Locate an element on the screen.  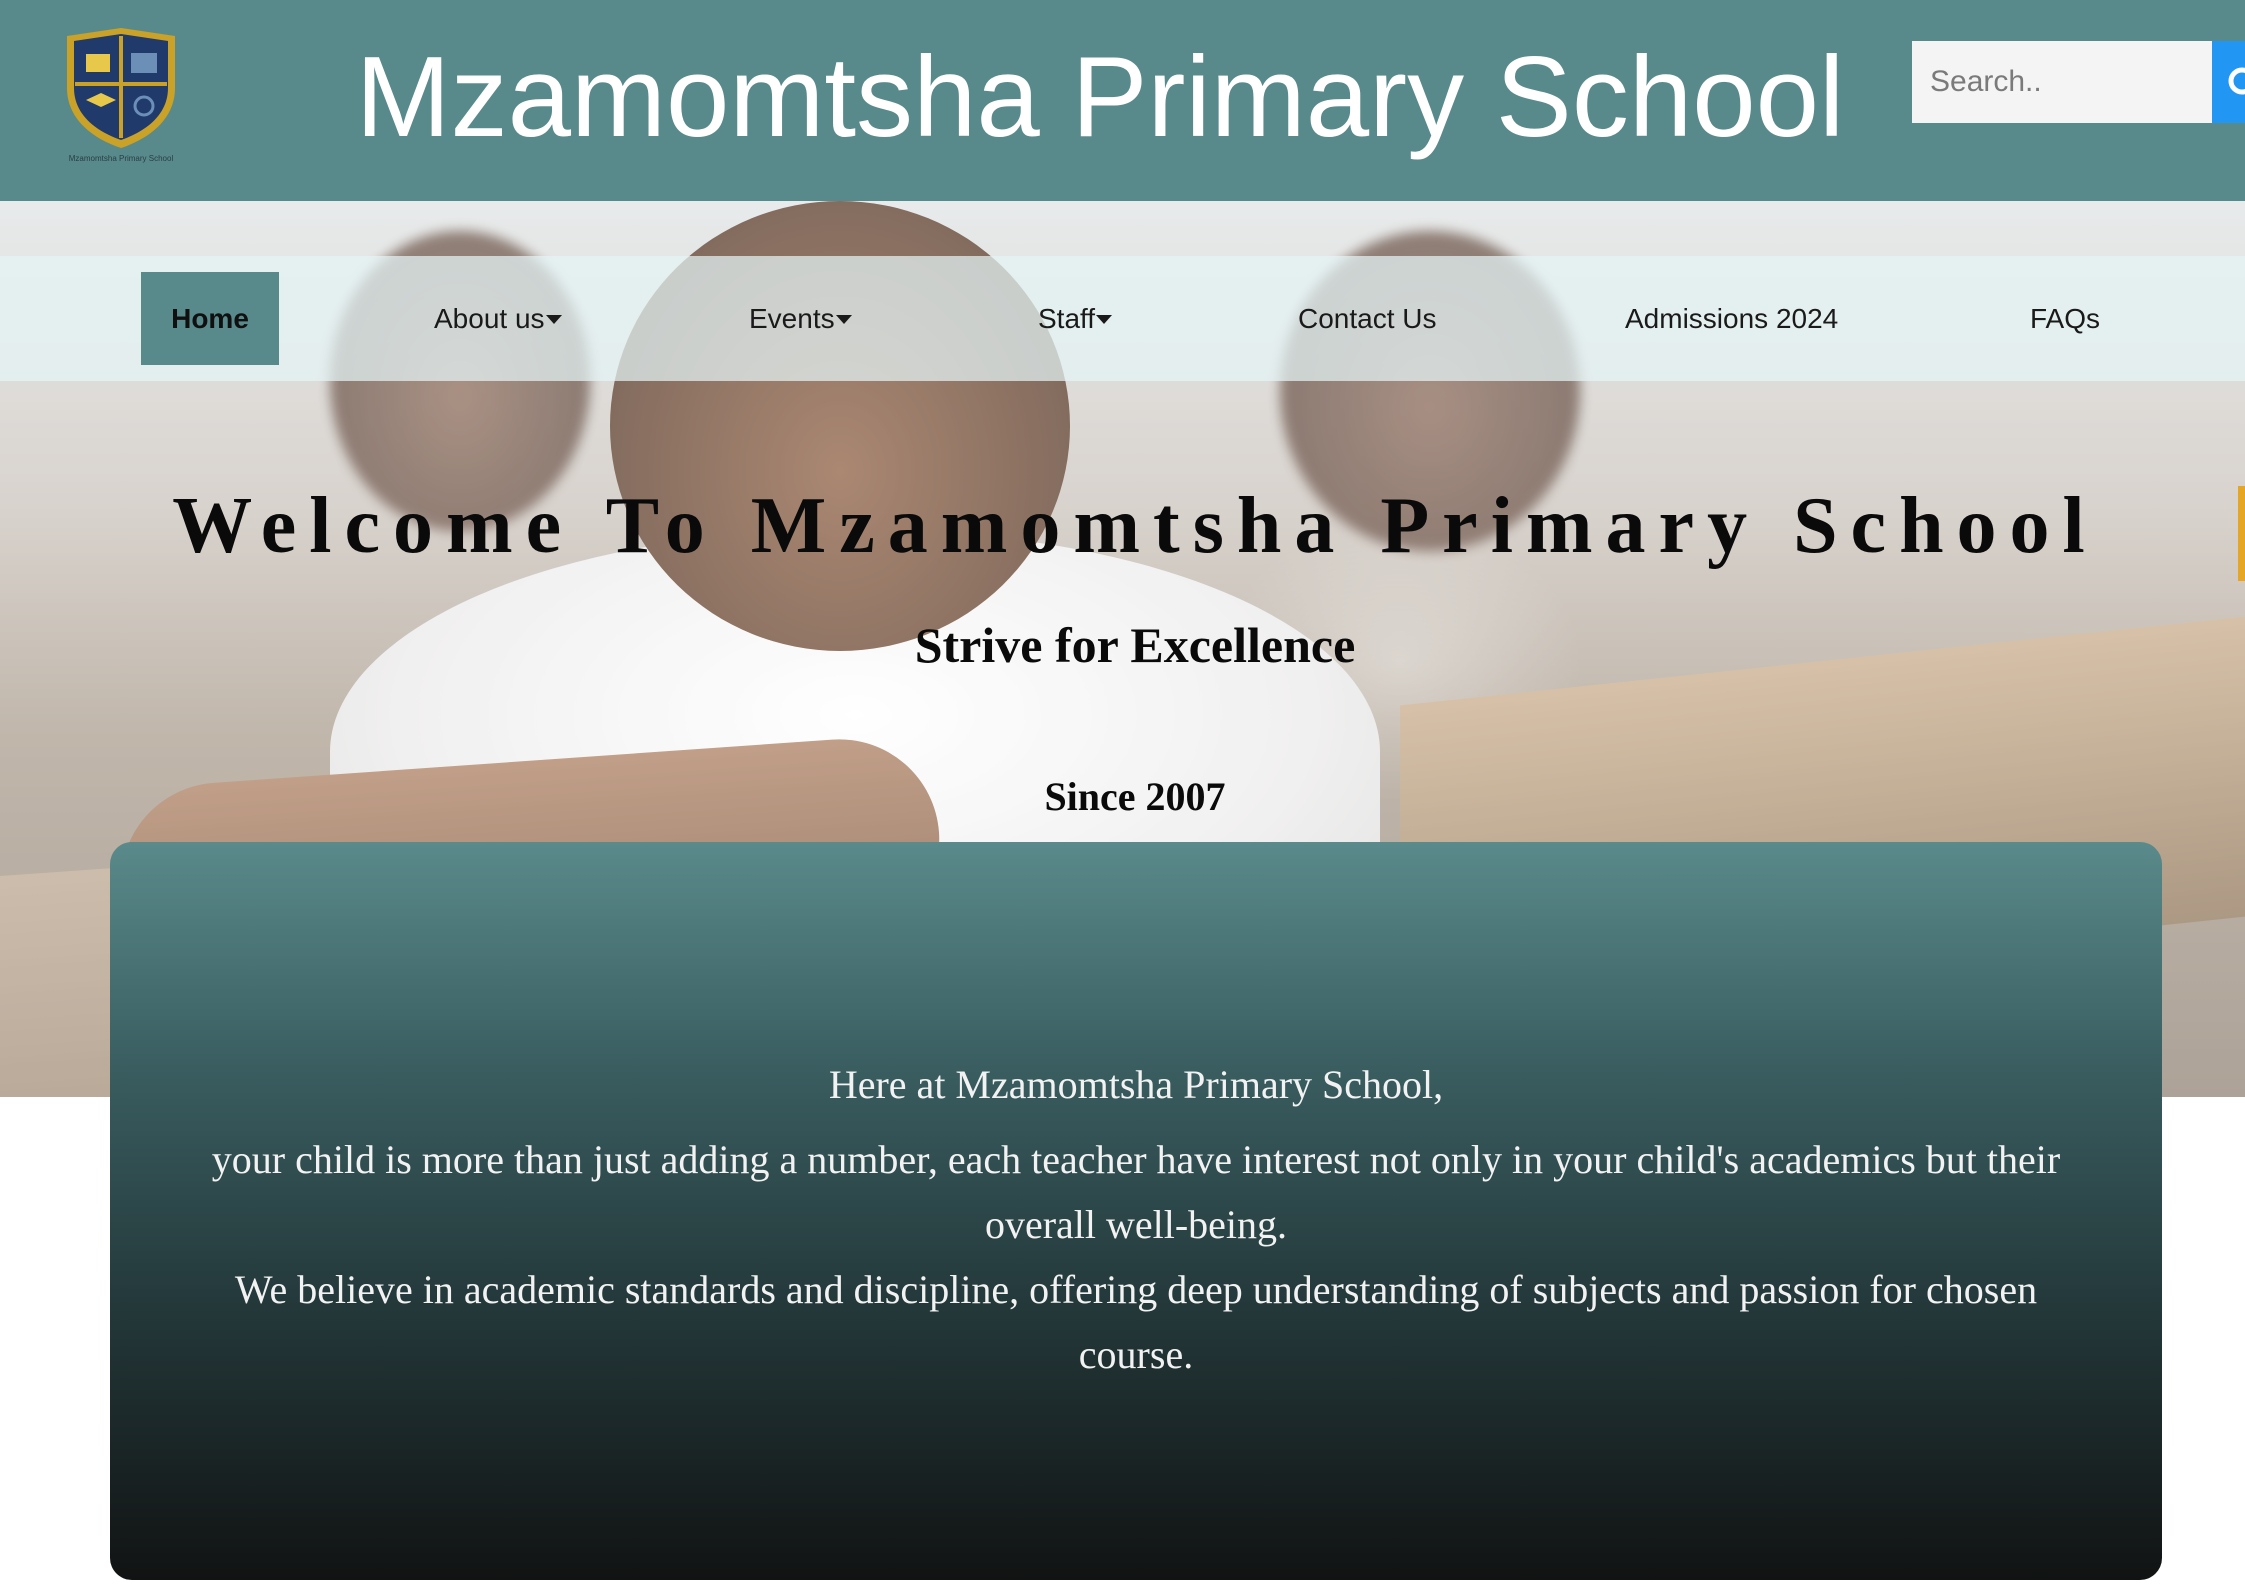
logo-caption: Mzamomtsha Primary School is located at coordinates (121, 158).